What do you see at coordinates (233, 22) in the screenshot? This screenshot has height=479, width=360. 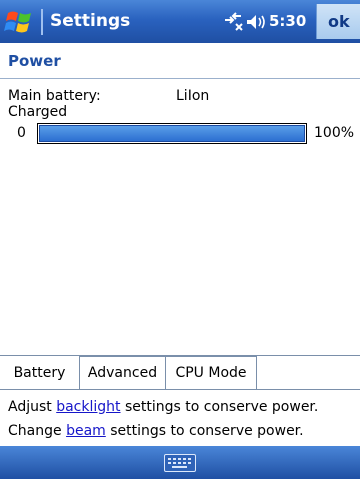 I see `connectivity-icon` at bounding box center [233, 22].